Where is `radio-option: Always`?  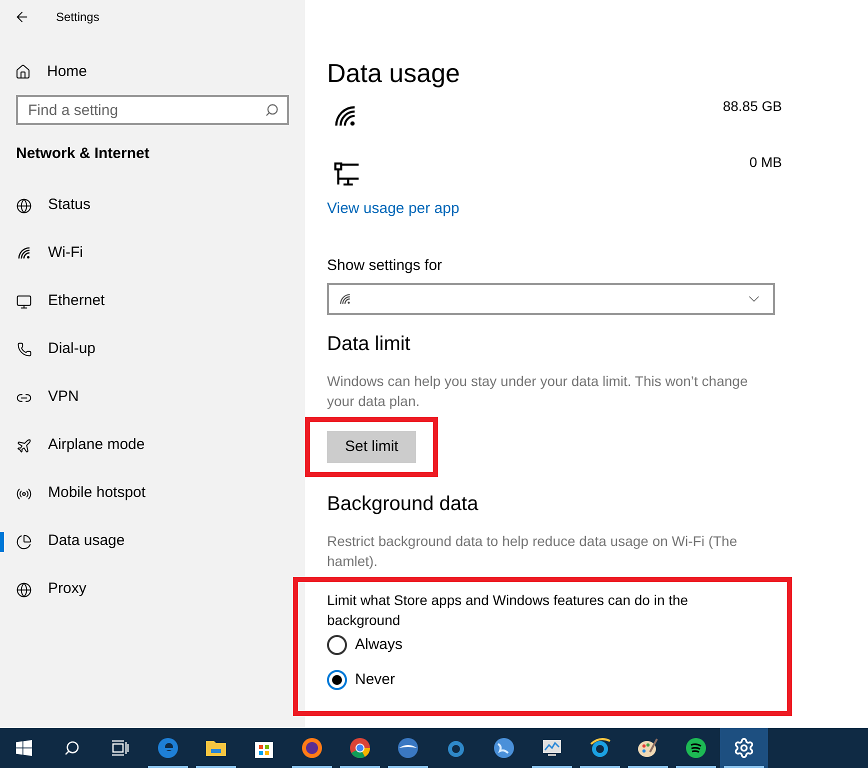
radio-option: Always is located at coordinates (365, 645).